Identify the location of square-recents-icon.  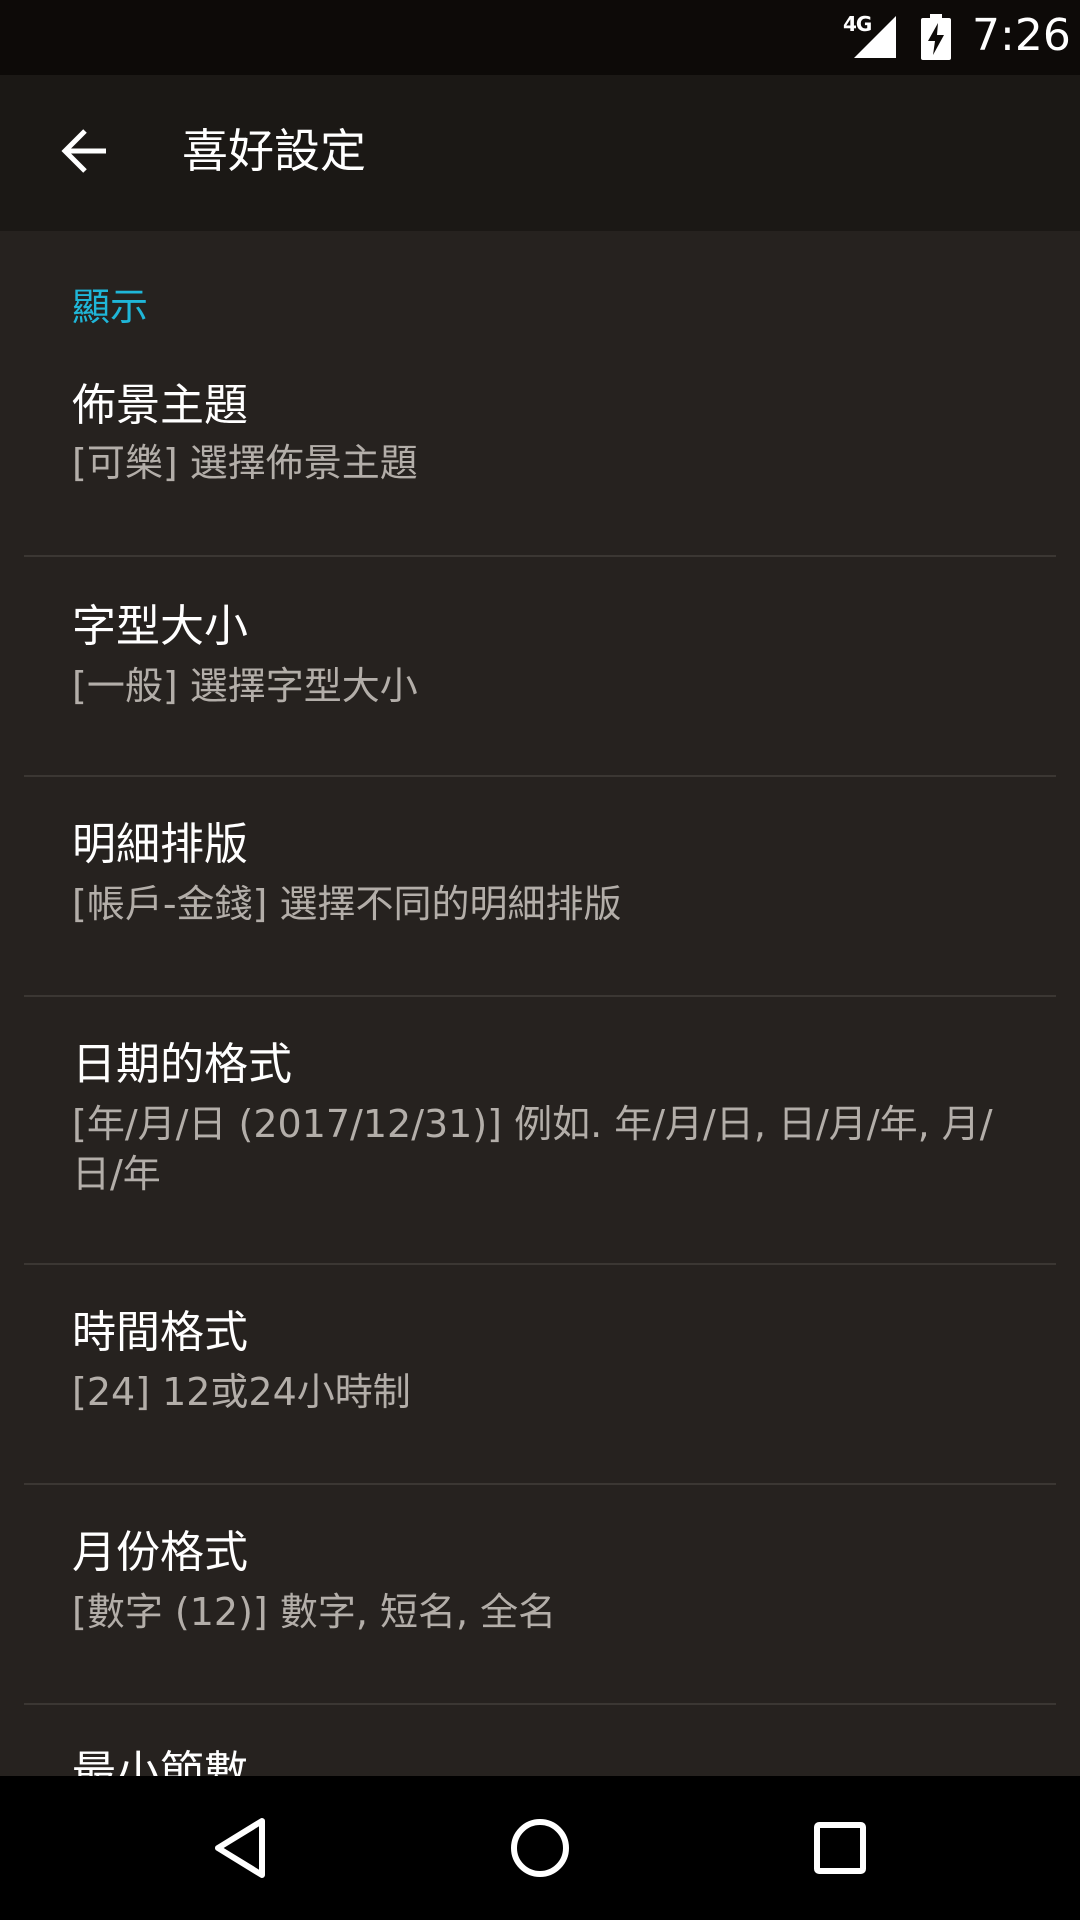
(840, 1848).